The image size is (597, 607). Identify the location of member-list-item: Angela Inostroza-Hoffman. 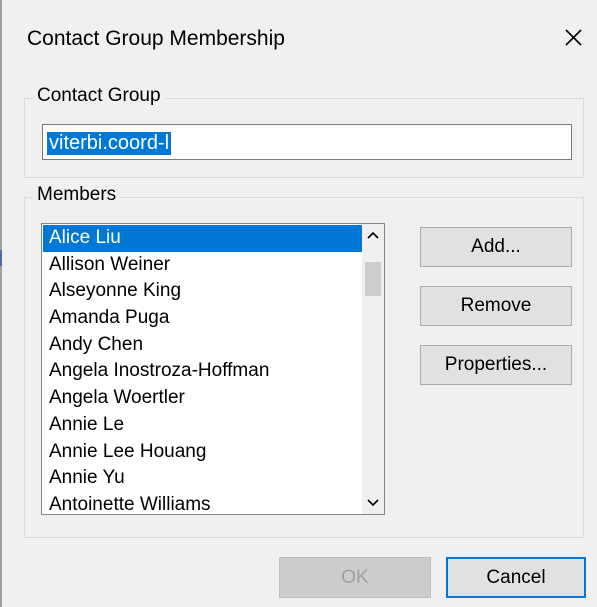
(202, 371).